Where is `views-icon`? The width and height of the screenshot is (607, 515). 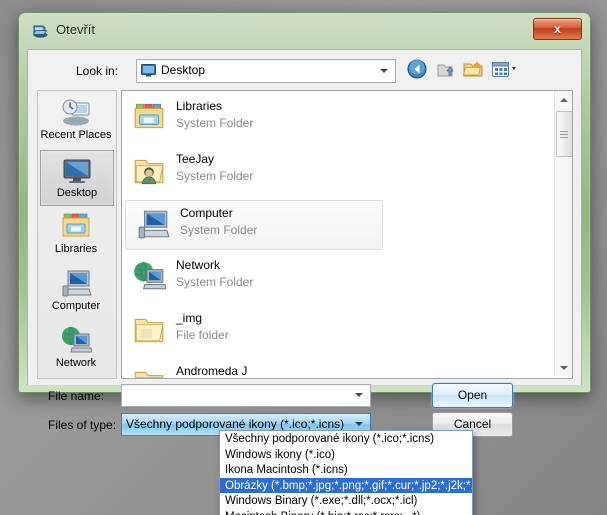 views-icon is located at coordinates (506, 69).